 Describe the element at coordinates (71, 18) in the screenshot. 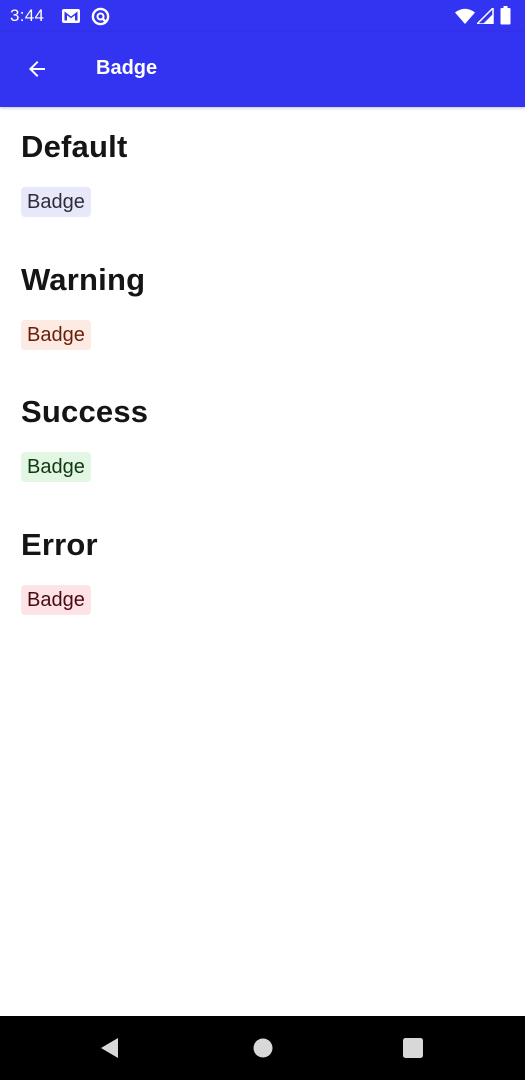

I see `gmail-icon` at that location.